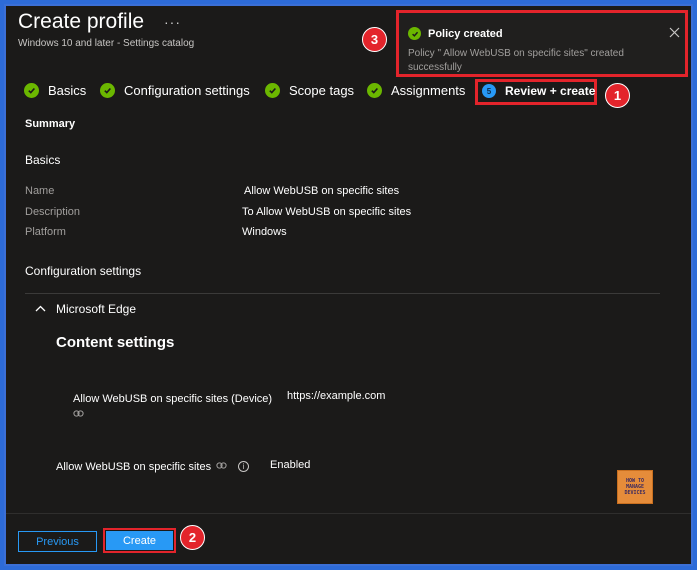  What do you see at coordinates (96, 309) in the screenshot?
I see `microsoft-edge-label: Microsoft Edge` at bounding box center [96, 309].